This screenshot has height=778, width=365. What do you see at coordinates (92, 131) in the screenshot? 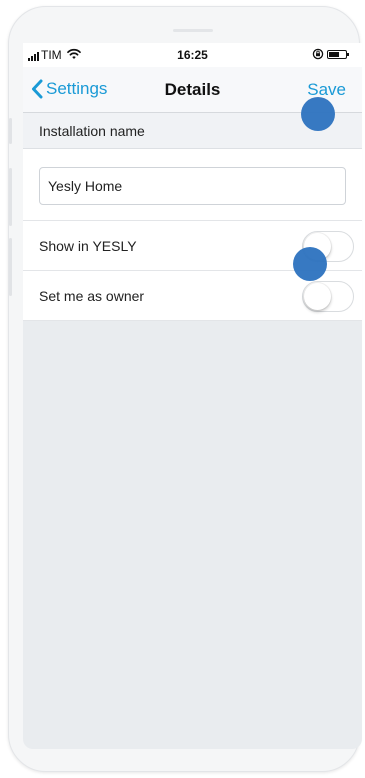
I see `section-header-label: Installation name` at bounding box center [92, 131].